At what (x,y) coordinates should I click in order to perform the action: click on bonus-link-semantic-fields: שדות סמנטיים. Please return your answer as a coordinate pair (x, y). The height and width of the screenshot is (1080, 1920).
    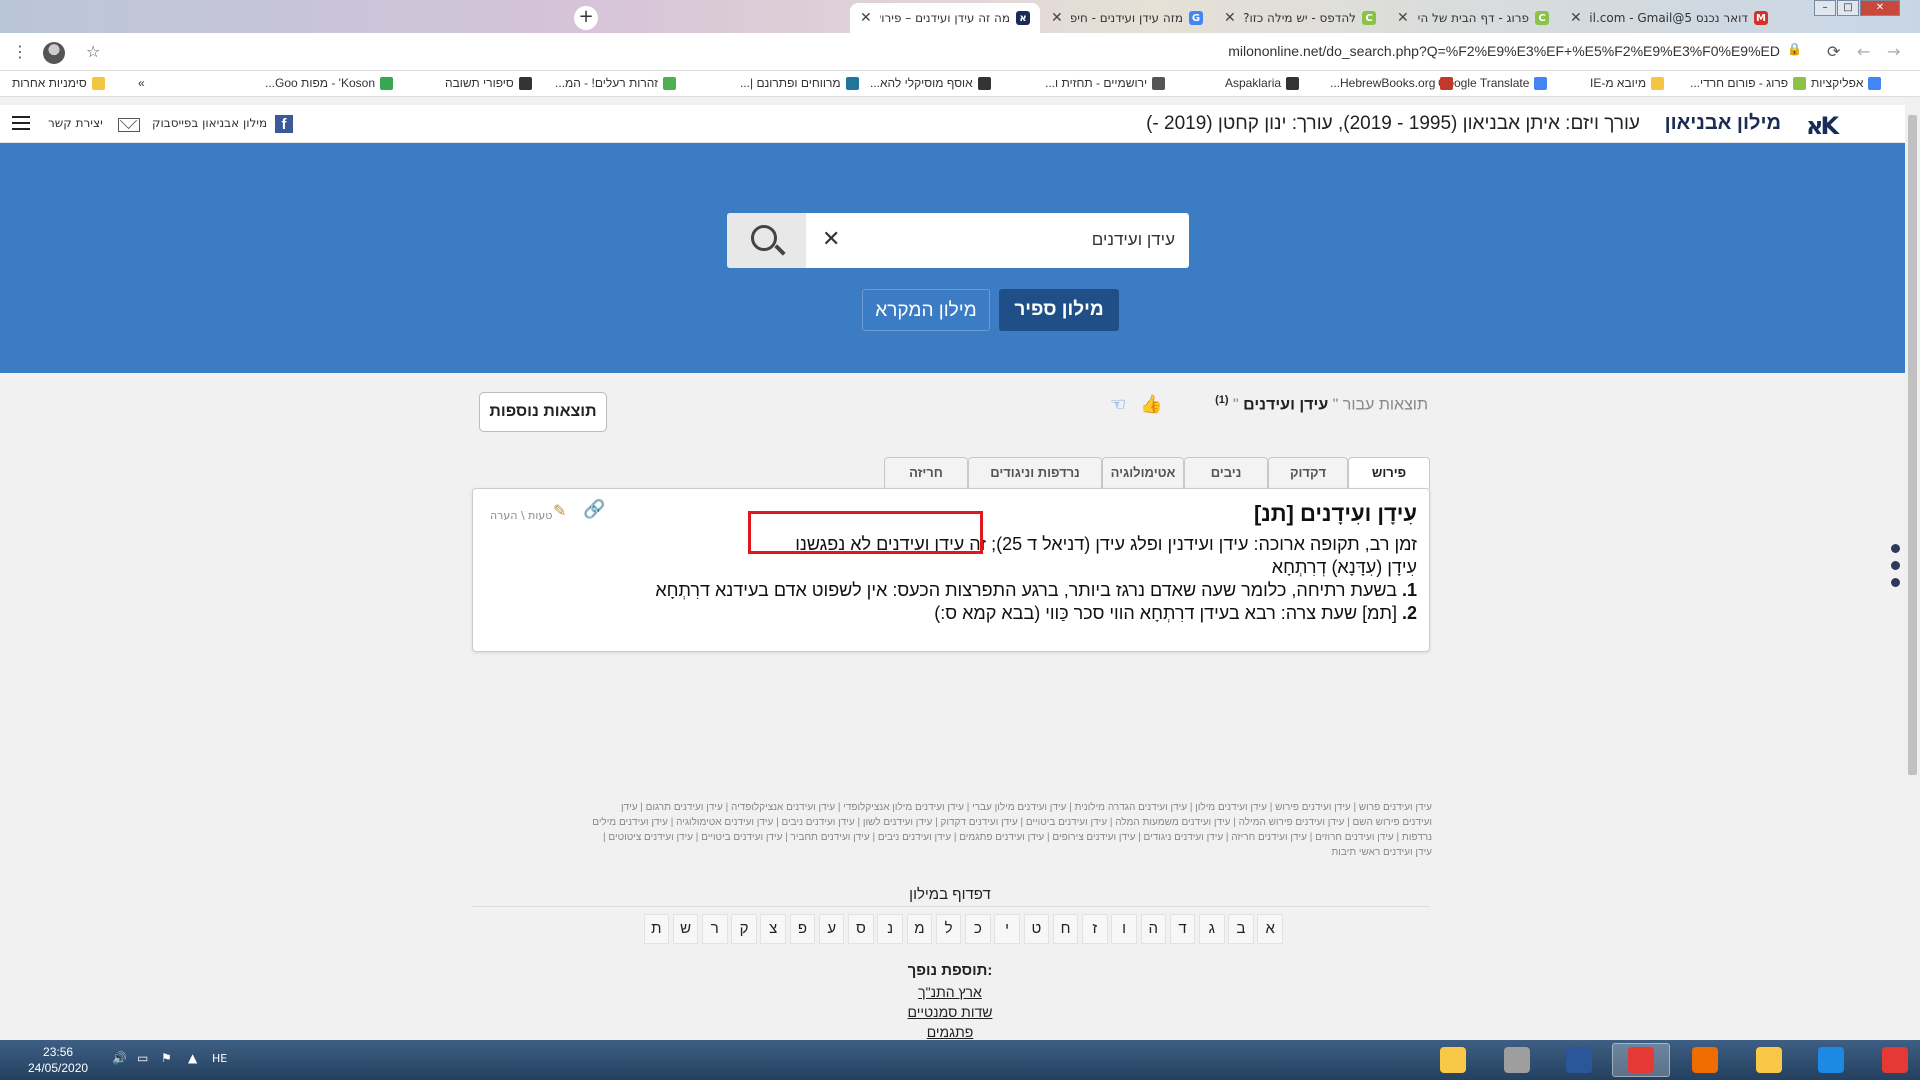
    Looking at the image, I should click on (950, 1012).